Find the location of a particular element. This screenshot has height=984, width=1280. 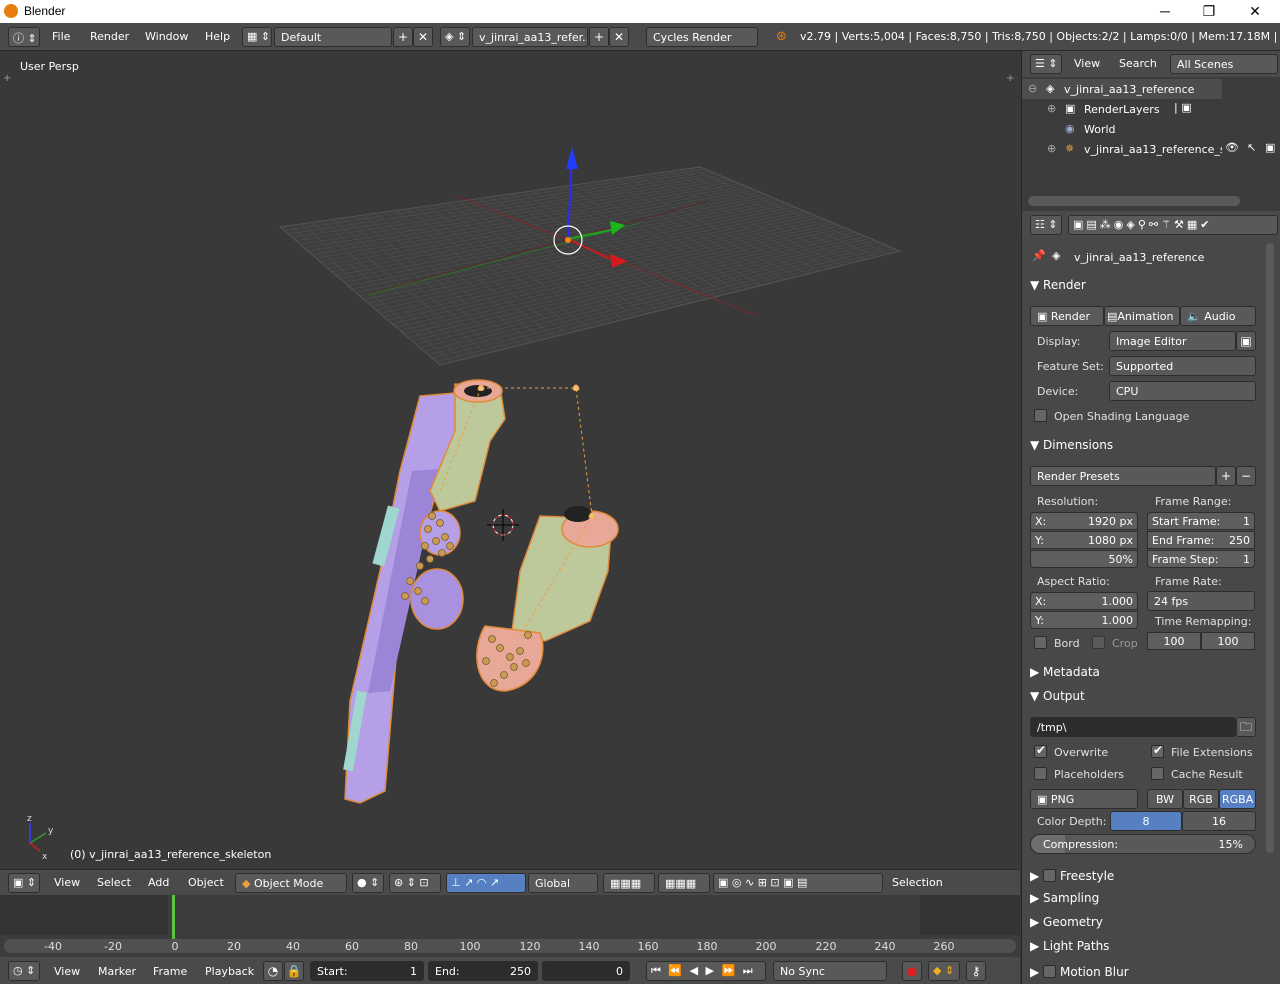

add-preset-icon: + is located at coordinates (1226, 476).